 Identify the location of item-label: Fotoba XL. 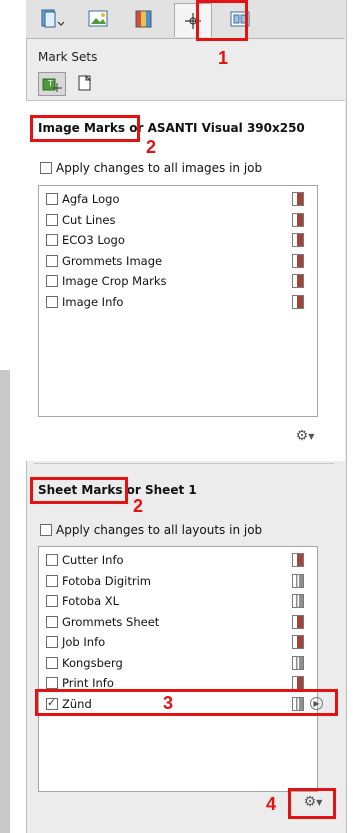
(91, 601).